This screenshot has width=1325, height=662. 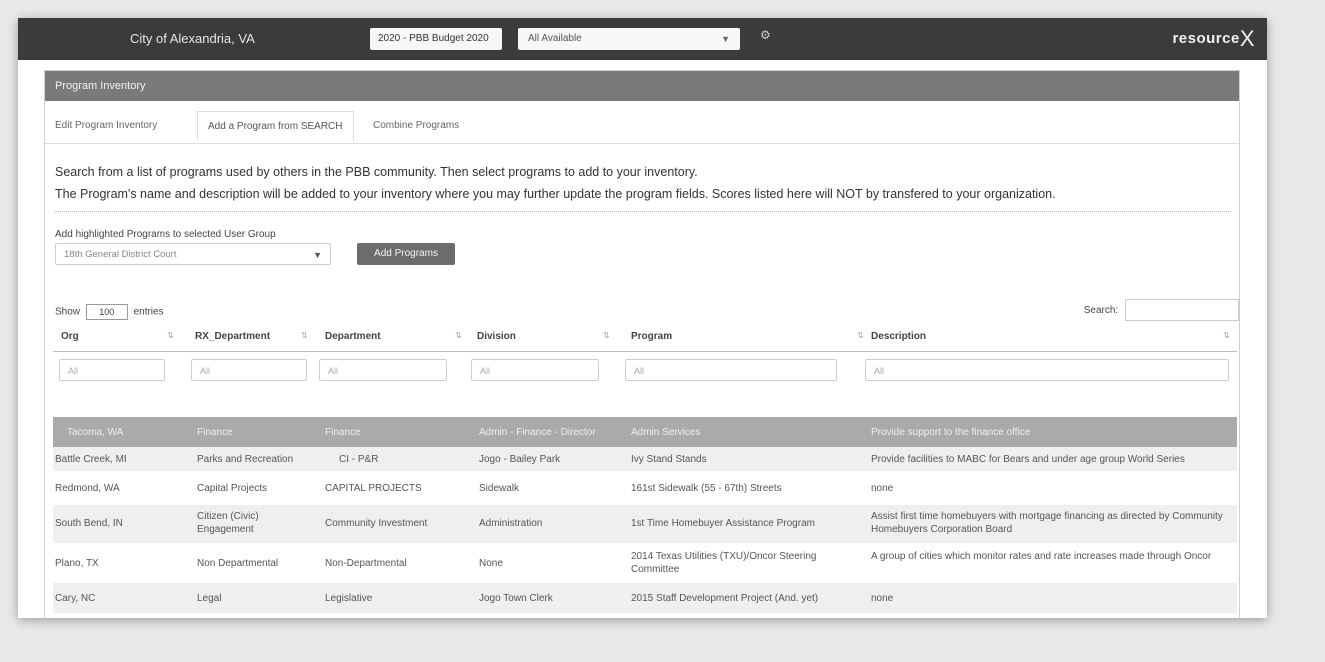 I want to click on cell-rx-department: Citizen (Civic) Engagement, so click(x=228, y=523).